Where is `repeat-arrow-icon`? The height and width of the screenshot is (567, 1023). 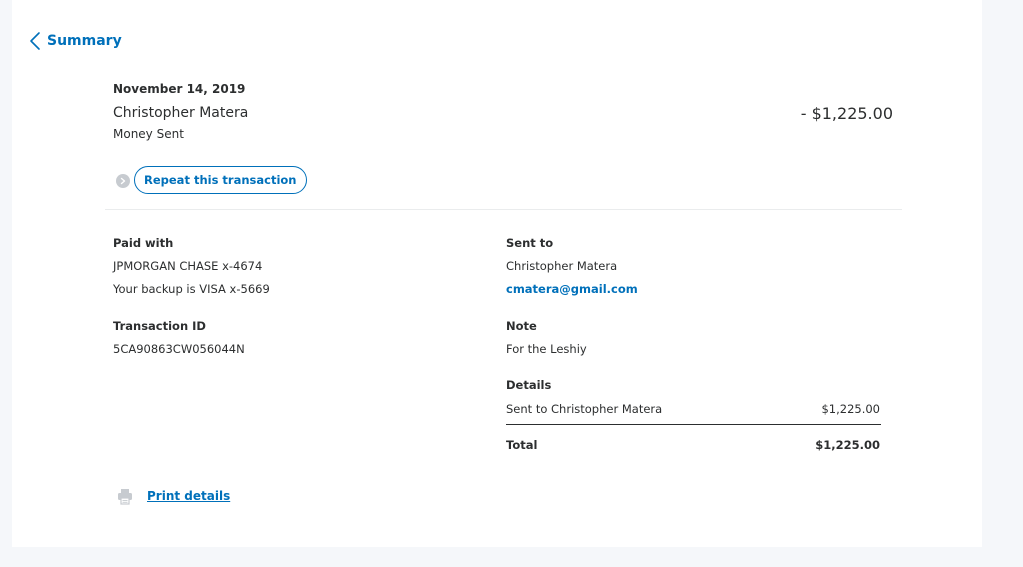 repeat-arrow-icon is located at coordinates (123, 181).